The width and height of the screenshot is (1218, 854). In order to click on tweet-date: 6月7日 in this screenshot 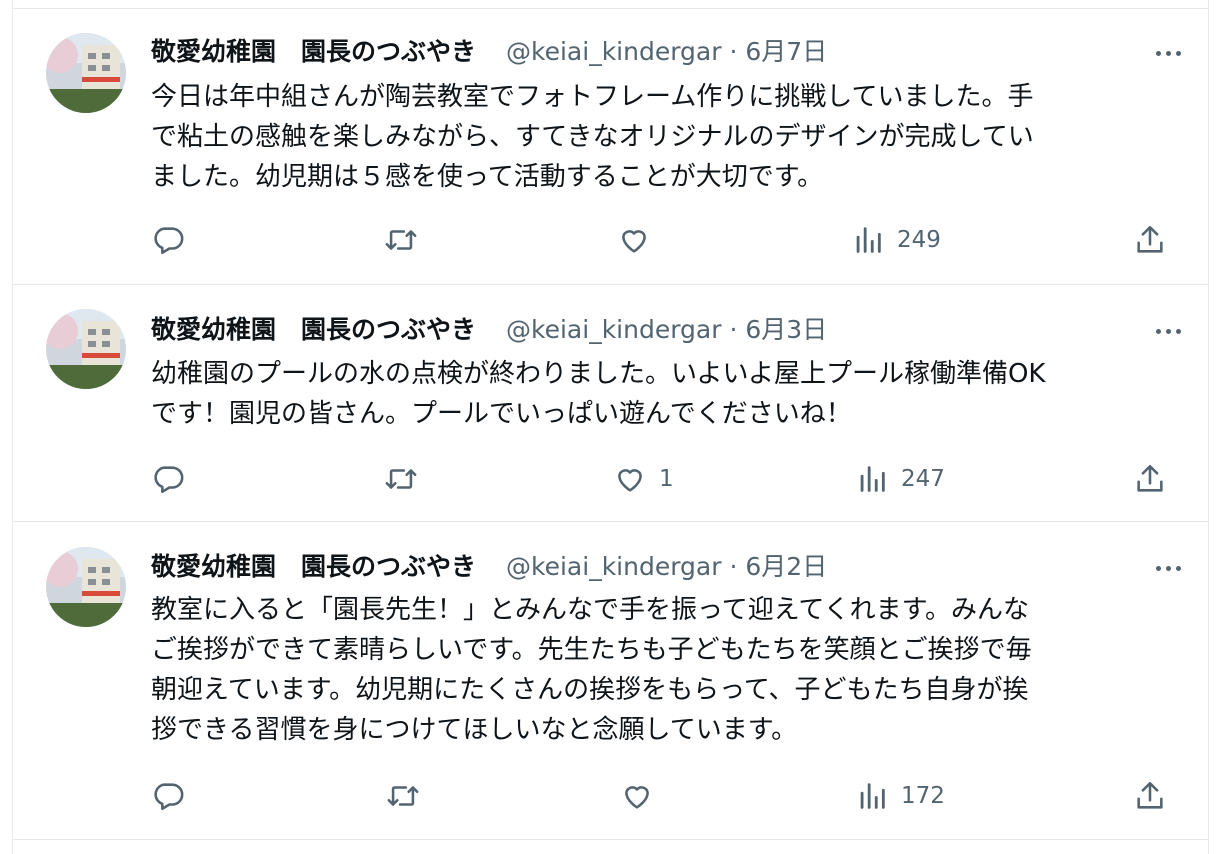, I will do `click(786, 51)`.